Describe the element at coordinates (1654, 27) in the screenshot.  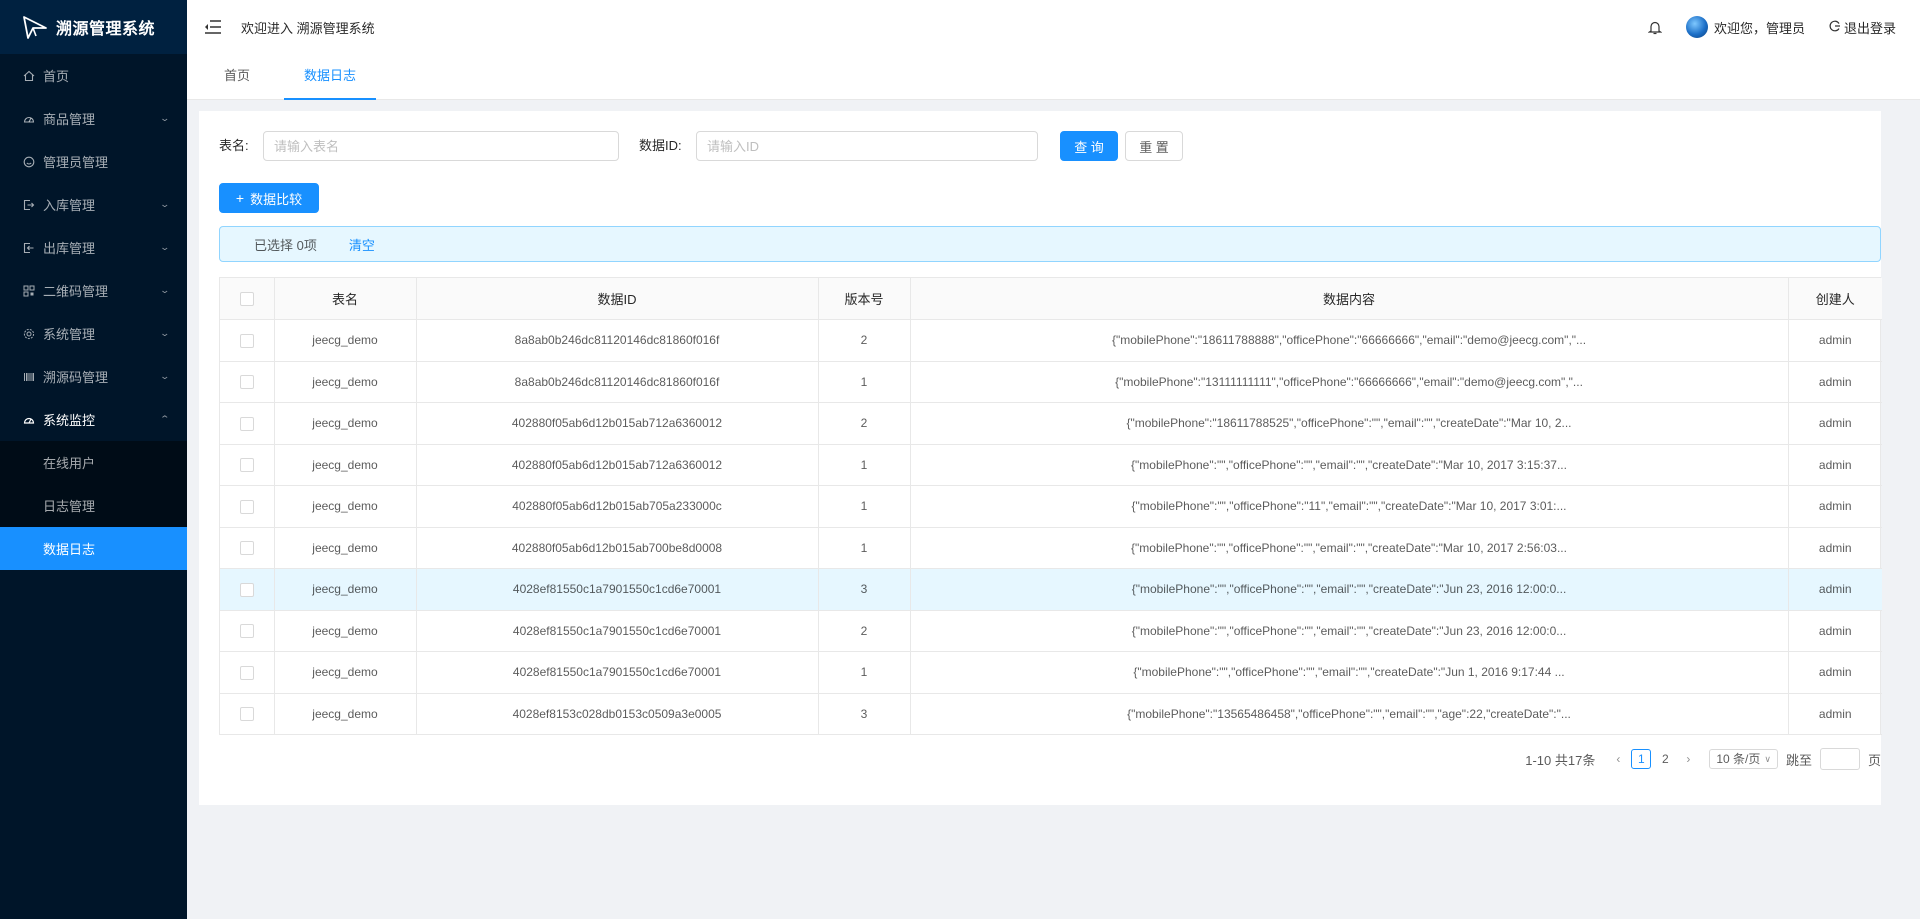
I see `bell-icon` at that location.